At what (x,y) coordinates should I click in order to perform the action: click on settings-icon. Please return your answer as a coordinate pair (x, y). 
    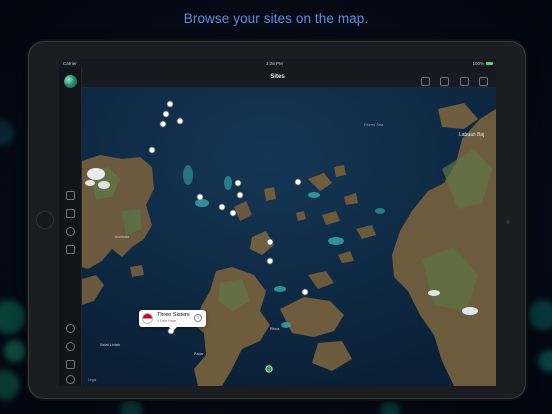
    Looking at the image, I should click on (70, 379).